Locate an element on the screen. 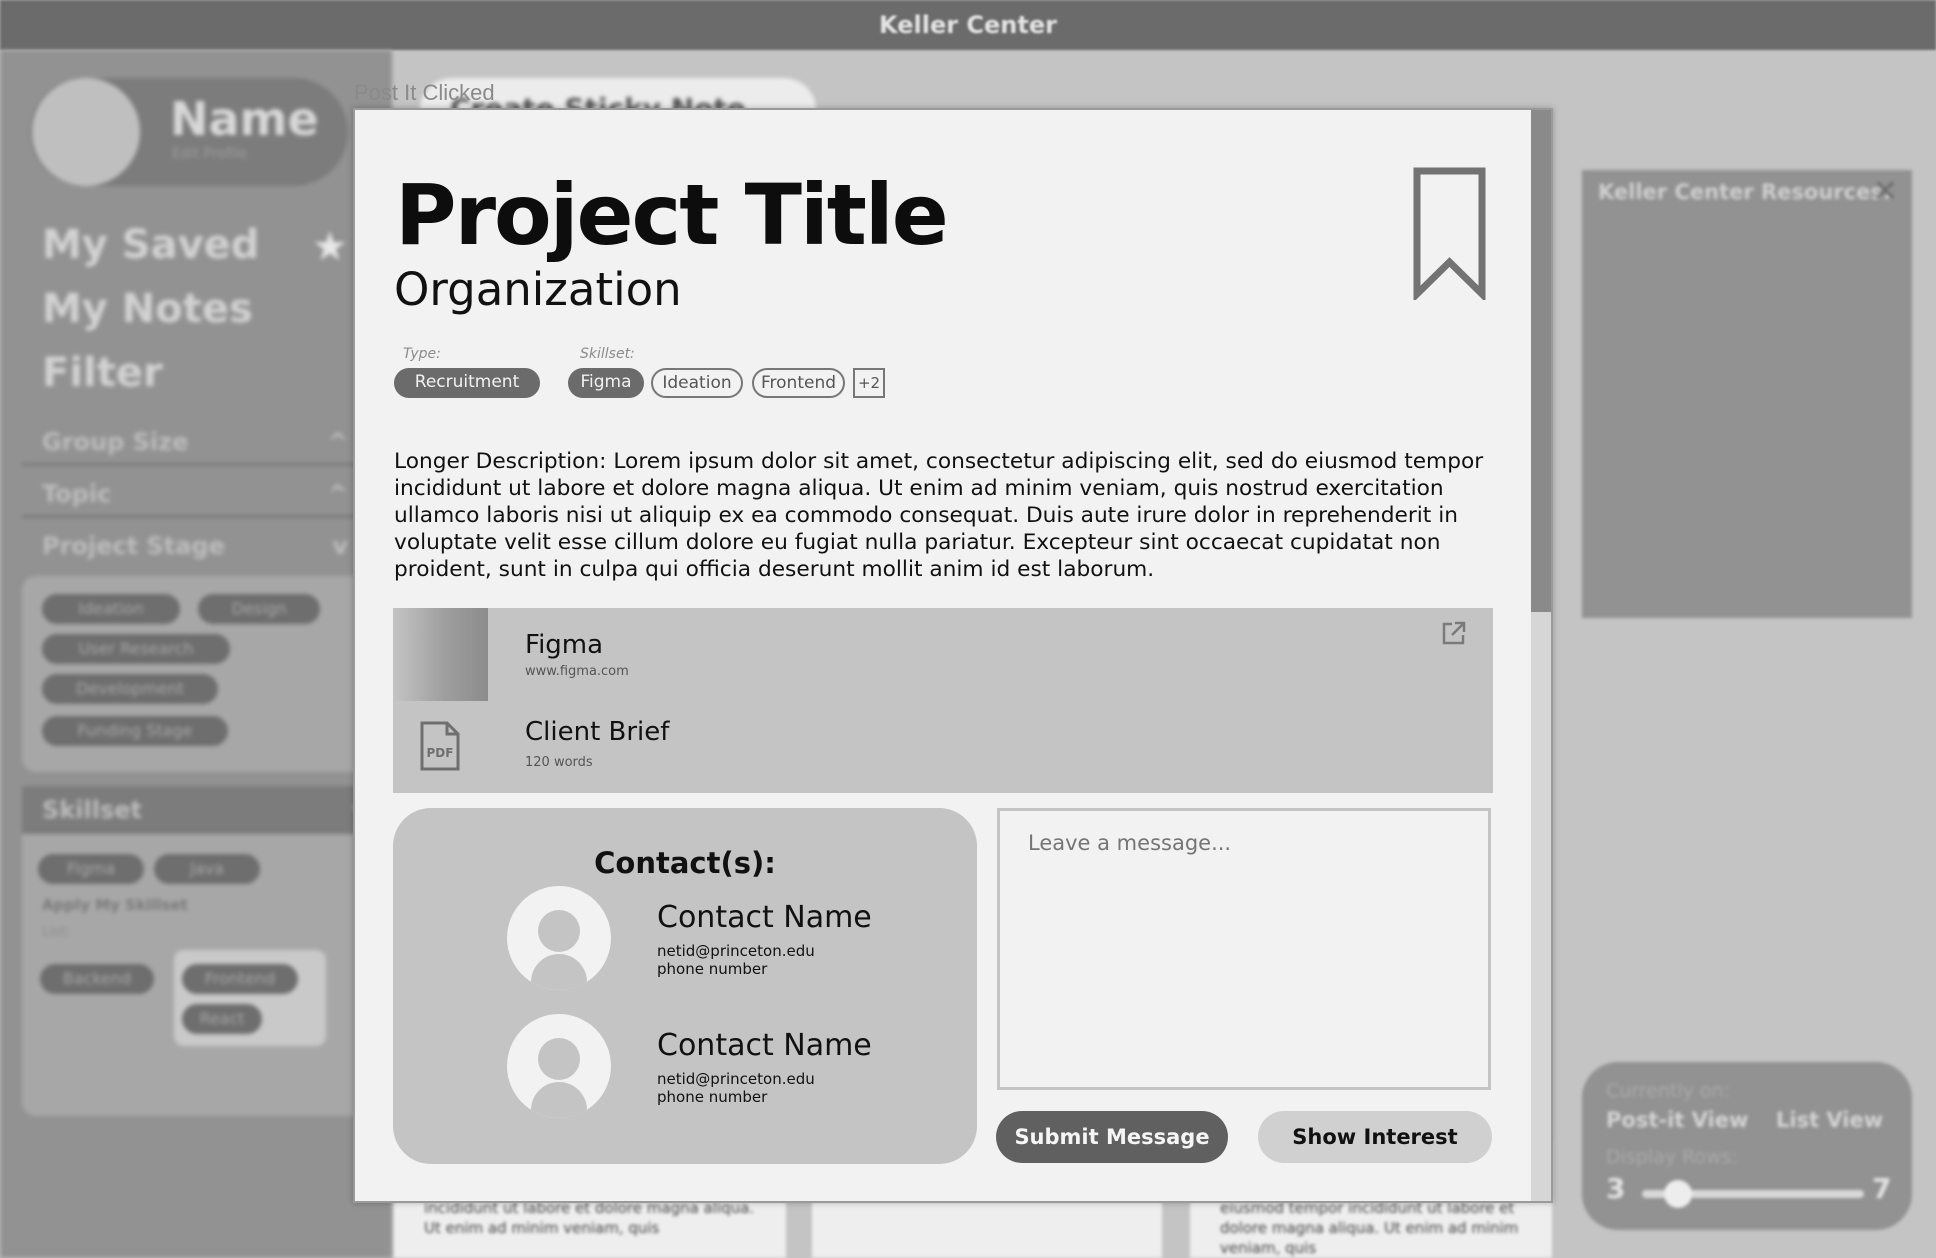 The image size is (1936, 1258). display-rows-label: Display Rows: is located at coordinates (1672, 1157).